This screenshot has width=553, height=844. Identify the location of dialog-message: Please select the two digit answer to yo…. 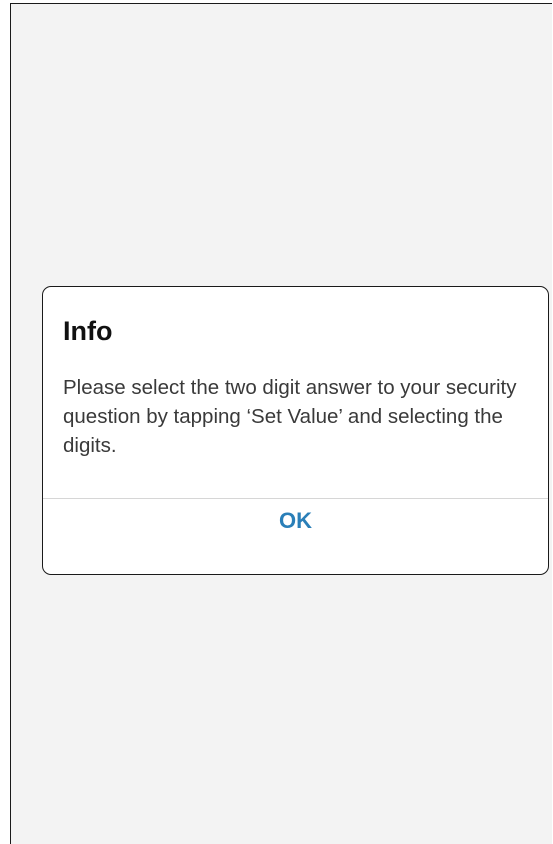
(290, 416).